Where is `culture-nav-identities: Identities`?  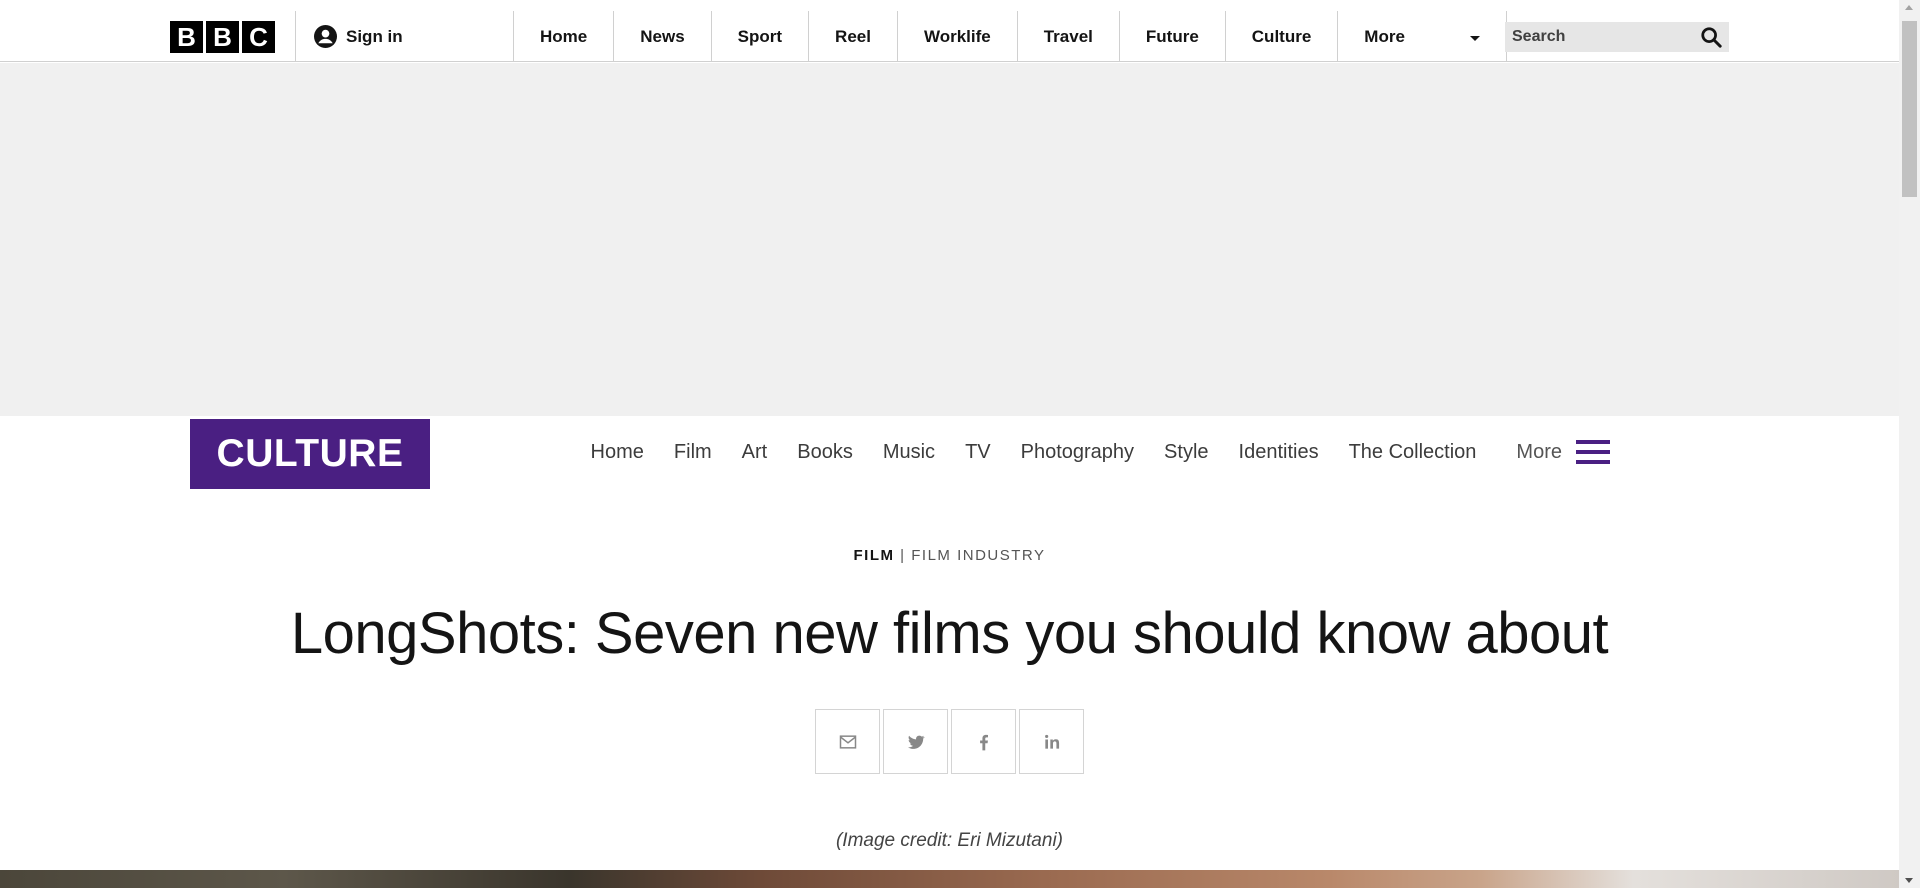
culture-nav-identities: Identities is located at coordinates (1279, 452).